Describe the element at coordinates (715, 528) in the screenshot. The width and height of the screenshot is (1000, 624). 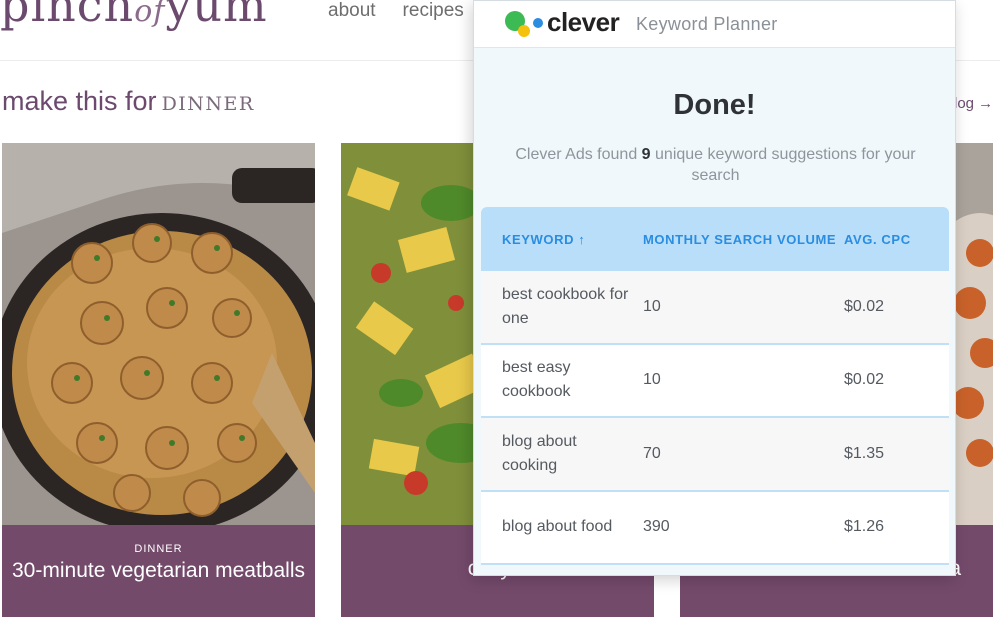
I see `table-row: blog about food 390 $1.26` at that location.